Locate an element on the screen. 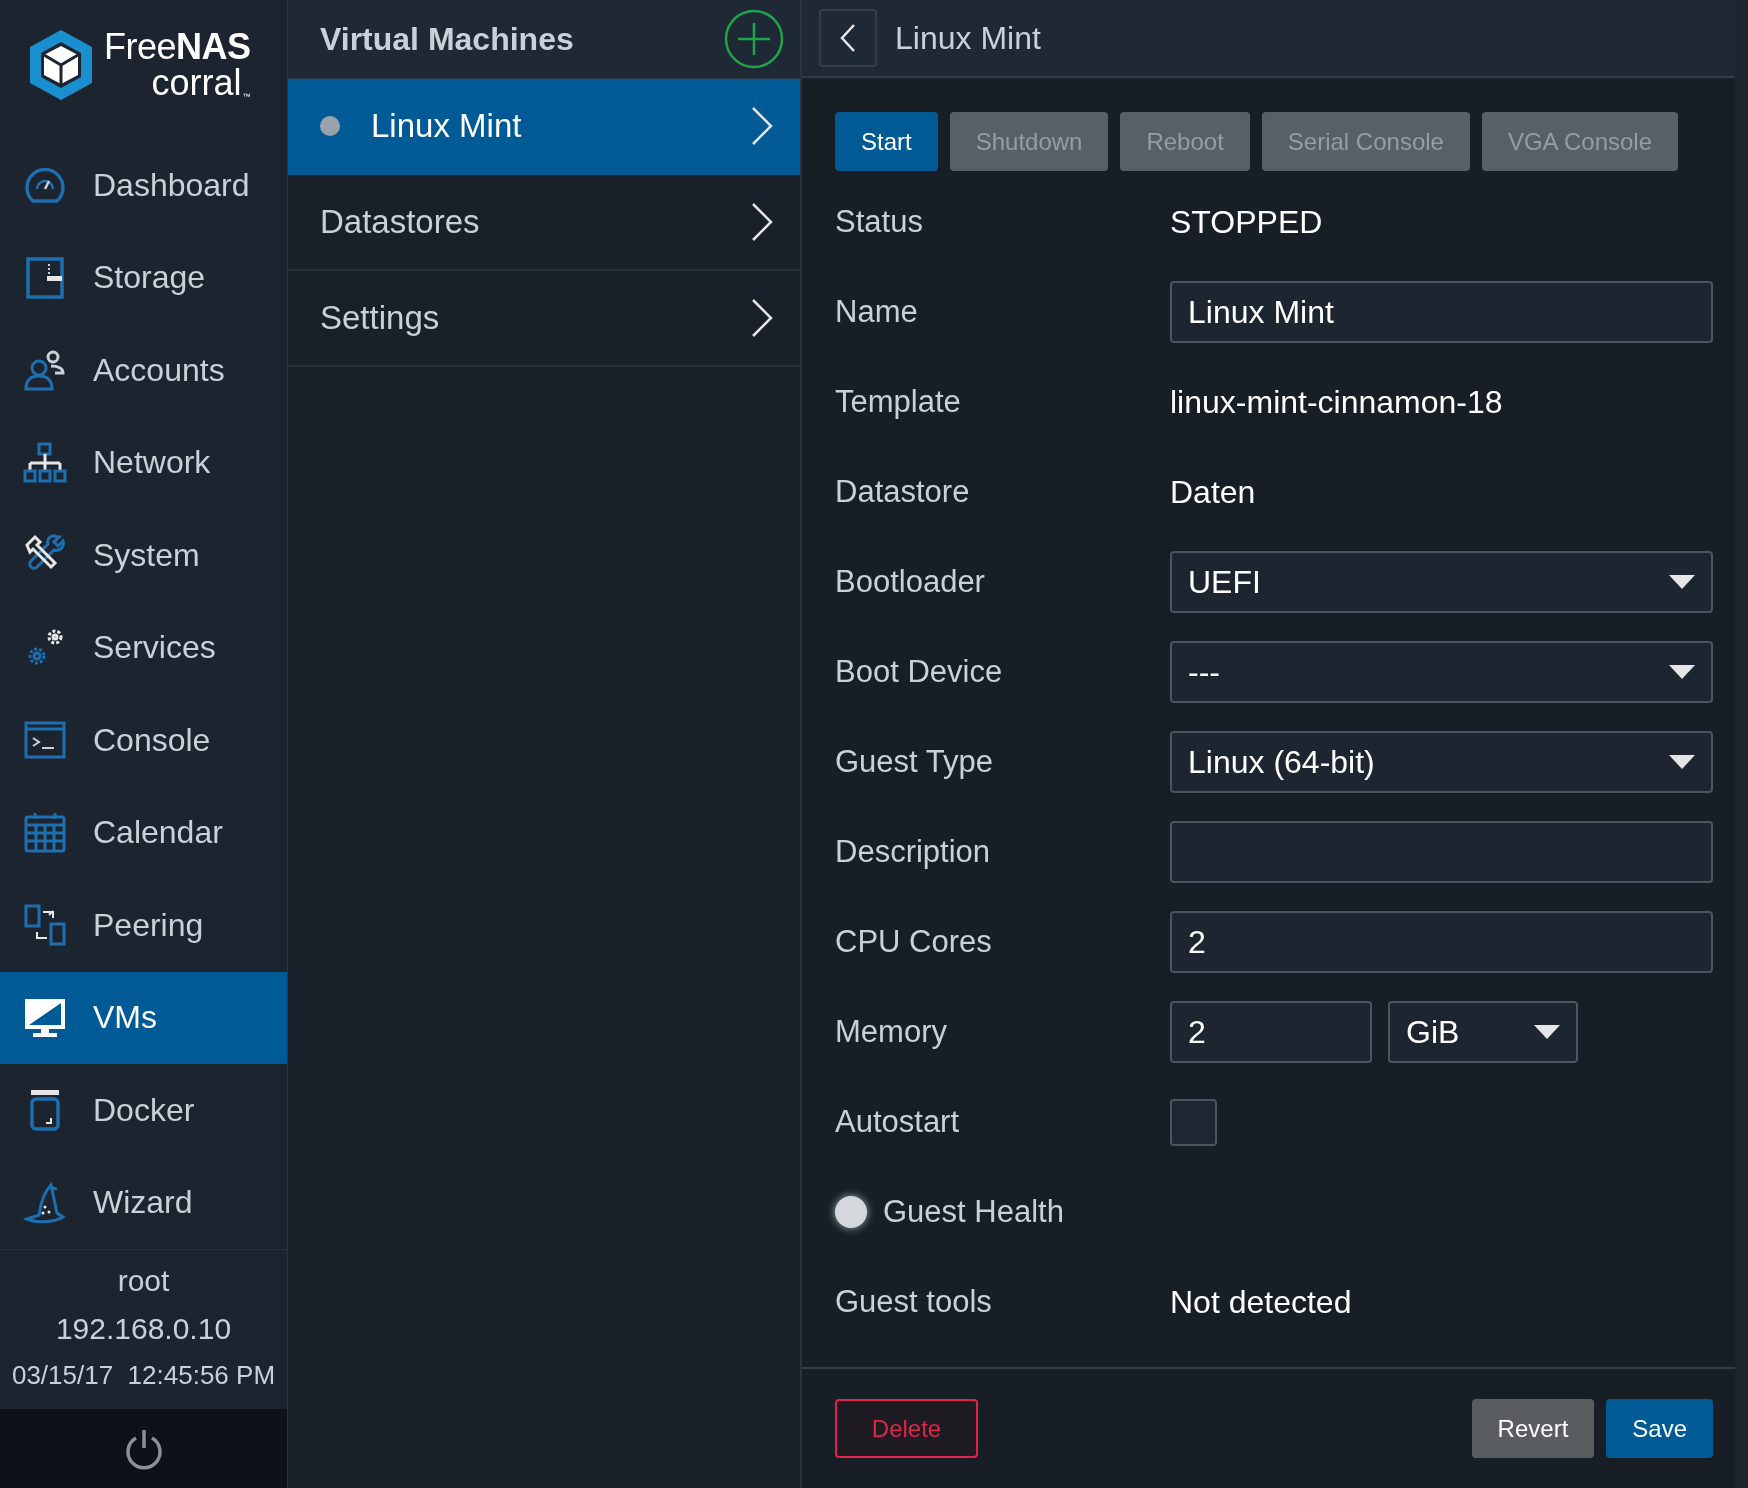  brand-name: FreeNAS is located at coordinates (177, 47).